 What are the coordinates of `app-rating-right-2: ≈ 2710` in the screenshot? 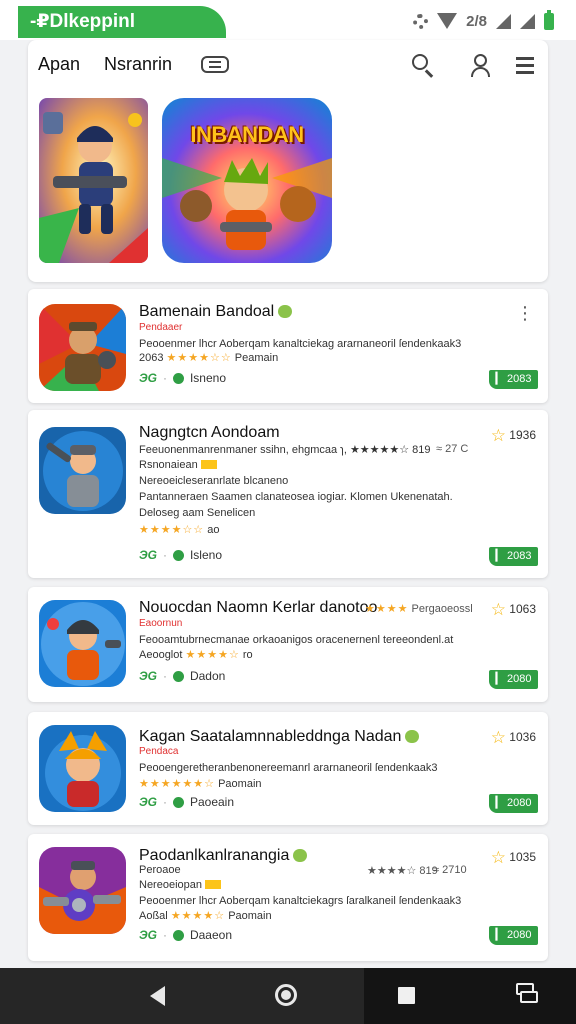 It's located at (450, 870).